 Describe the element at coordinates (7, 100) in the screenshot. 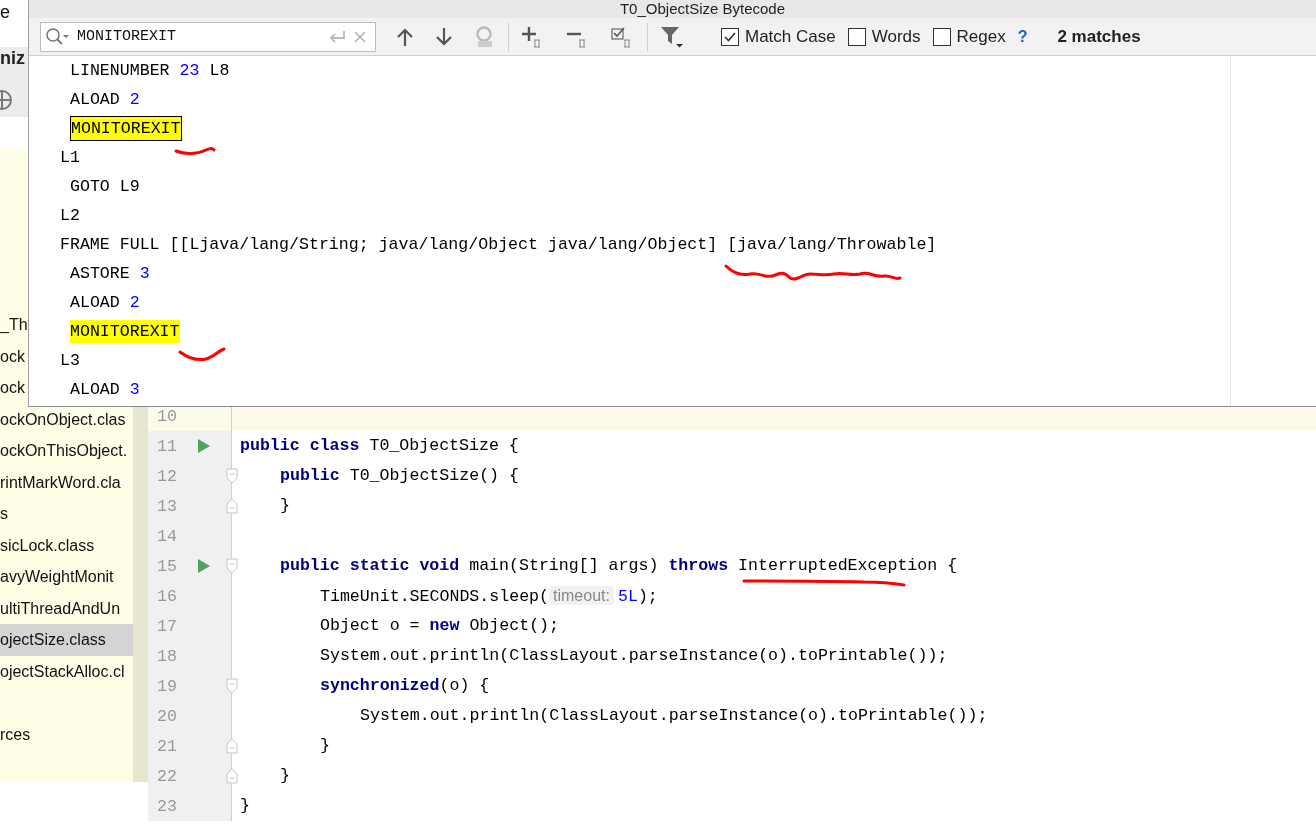

I see `crosshair-icon` at that location.